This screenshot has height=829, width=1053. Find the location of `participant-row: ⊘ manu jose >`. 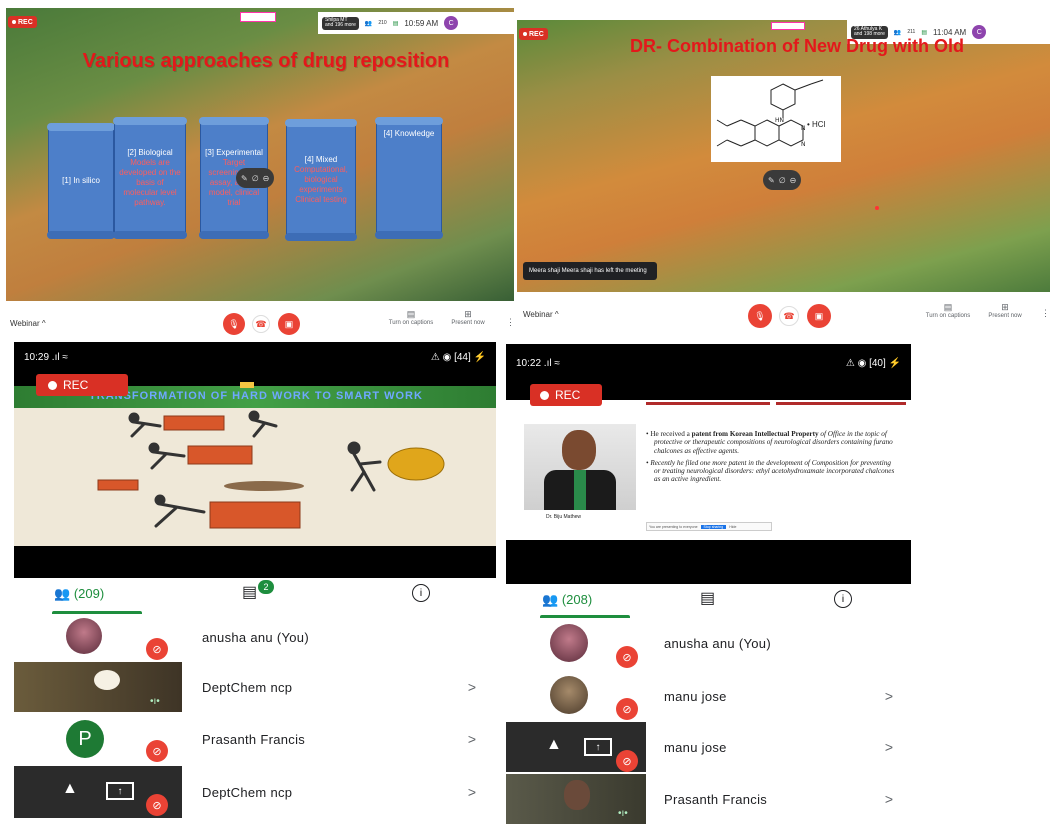

participant-row: ⊘ manu jose > is located at coordinates (708, 696).